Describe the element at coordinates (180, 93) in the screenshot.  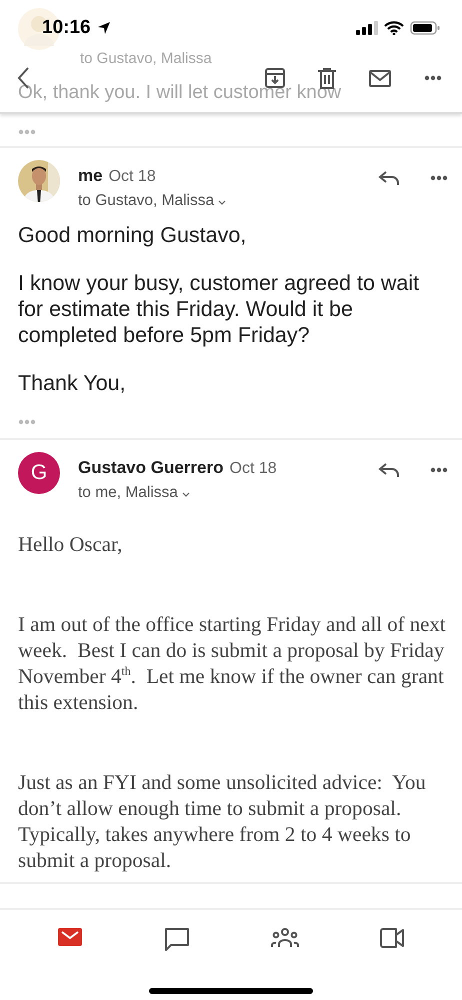
I see `message-snippet: Ok, thank you. I will let customer know` at that location.